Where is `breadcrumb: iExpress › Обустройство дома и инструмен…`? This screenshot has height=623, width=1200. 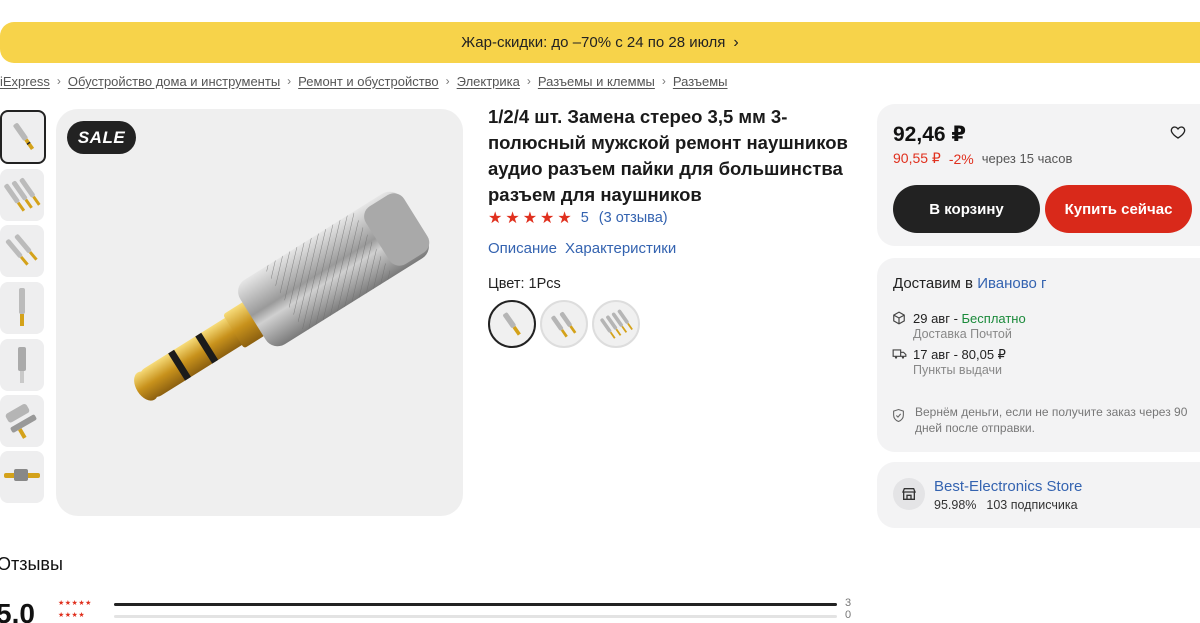 breadcrumb: iExpress › Обустройство дома и инструмен… is located at coordinates (364, 81).